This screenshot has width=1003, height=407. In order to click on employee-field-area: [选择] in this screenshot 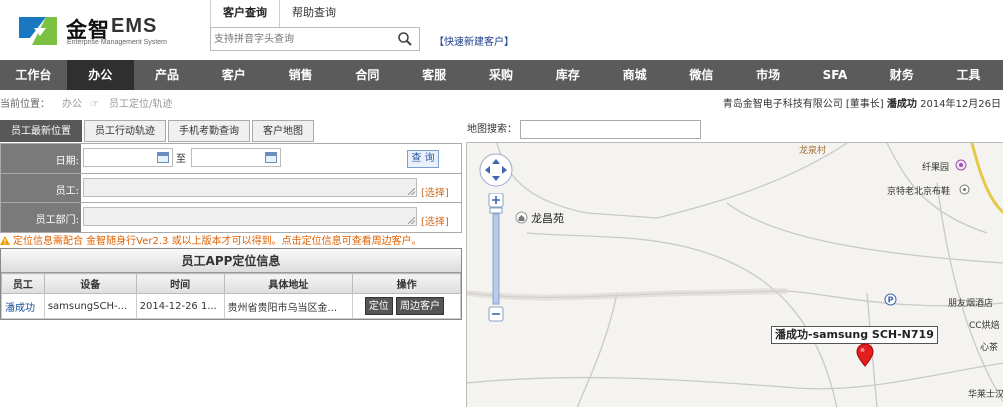, I will do `click(271, 188)`.